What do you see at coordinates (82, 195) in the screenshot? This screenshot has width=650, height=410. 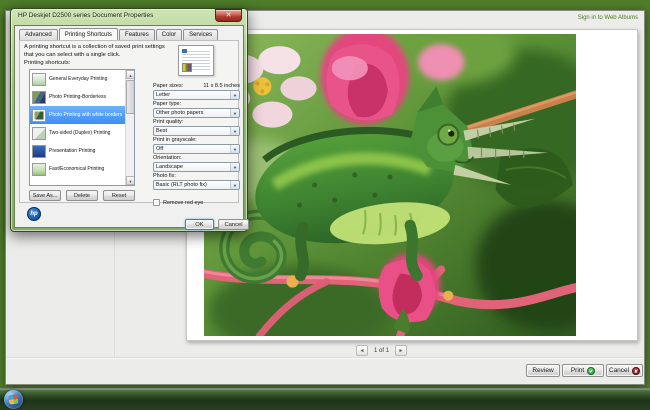 I see `delete-button: Delete` at bounding box center [82, 195].